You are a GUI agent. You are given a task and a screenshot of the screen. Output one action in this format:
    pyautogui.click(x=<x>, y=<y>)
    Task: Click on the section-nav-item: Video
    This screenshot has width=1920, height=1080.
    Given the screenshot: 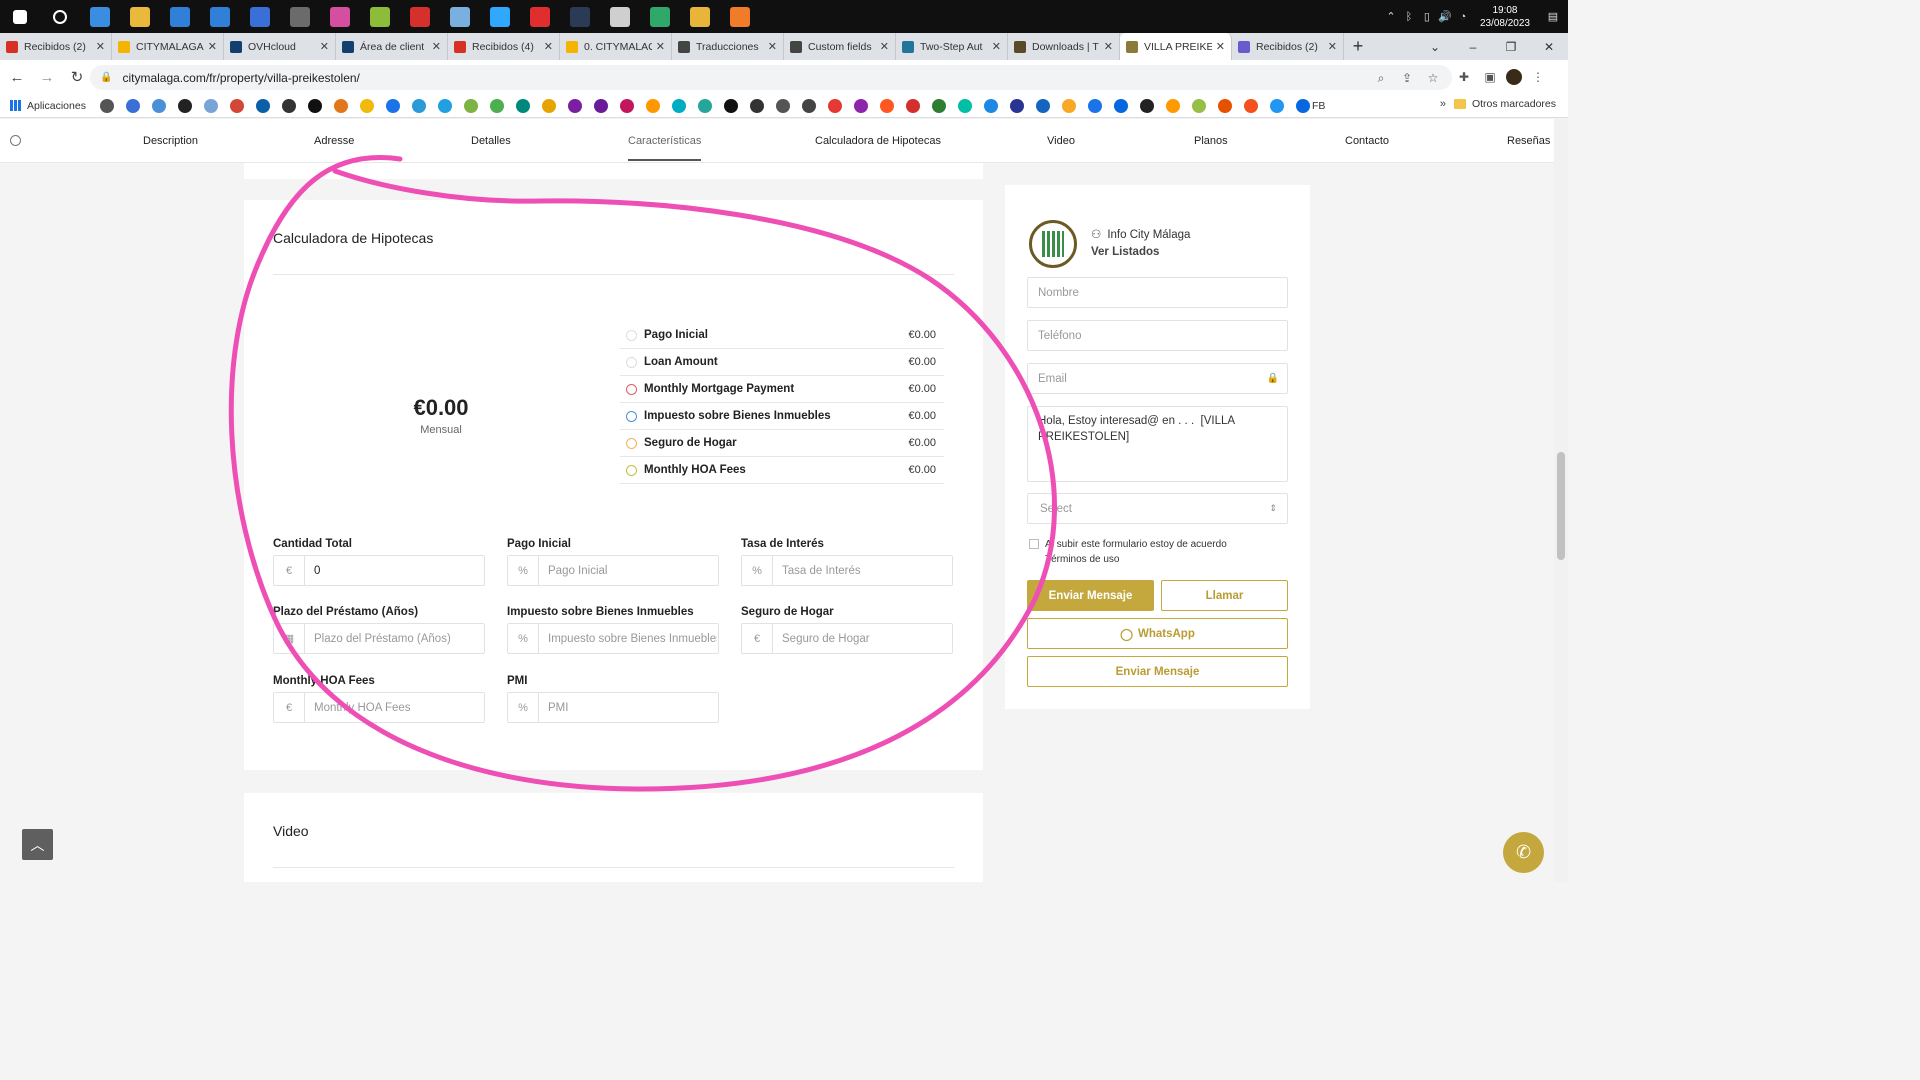 What is the action you would take?
    pyautogui.click(x=1061, y=141)
    